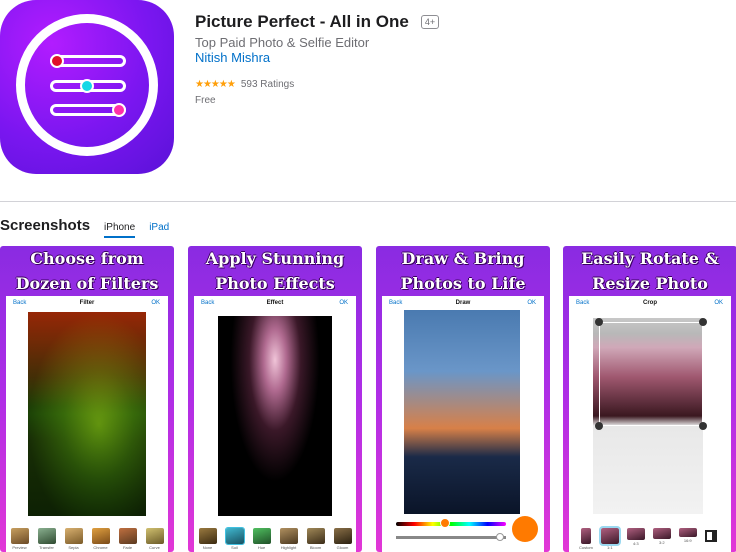 Image resolution: width=736 pixels, height=552 pixels. What do you see at coordinates (282, 42) in the screenshot?
I see `app-subtitle: Top Paid Photo & Selfie Editor` at bounding box center [282, 42].